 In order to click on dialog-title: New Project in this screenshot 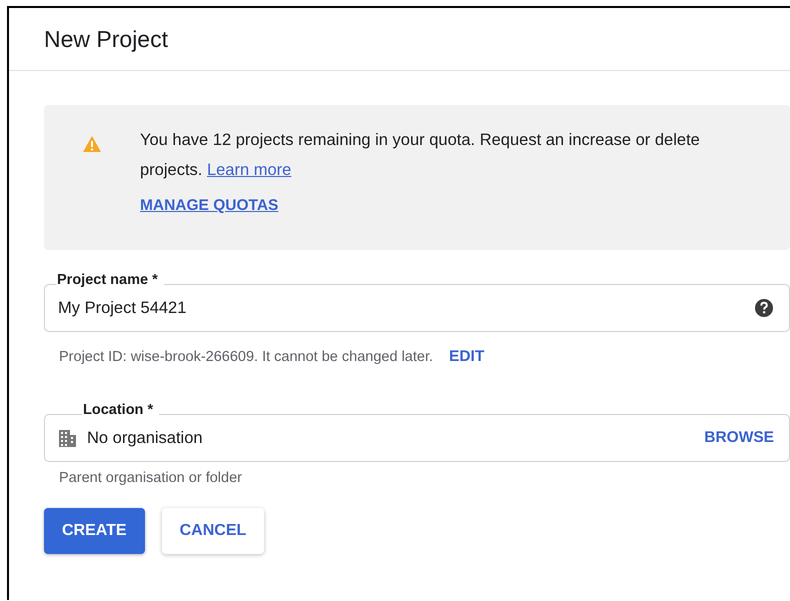, I will do `click(106, 39)`.